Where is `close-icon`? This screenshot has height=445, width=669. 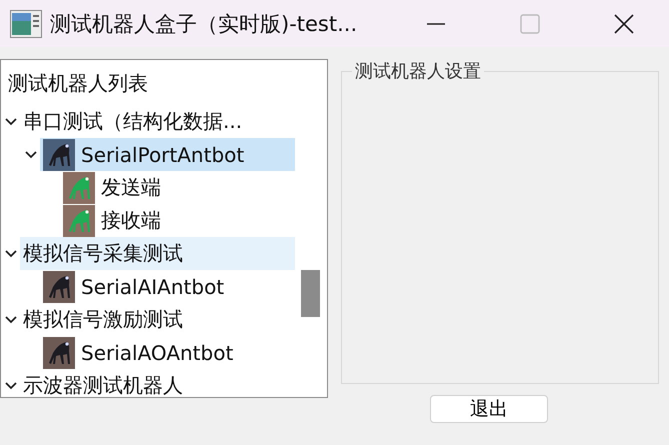
close-icon is located at coordinates (624, 24).